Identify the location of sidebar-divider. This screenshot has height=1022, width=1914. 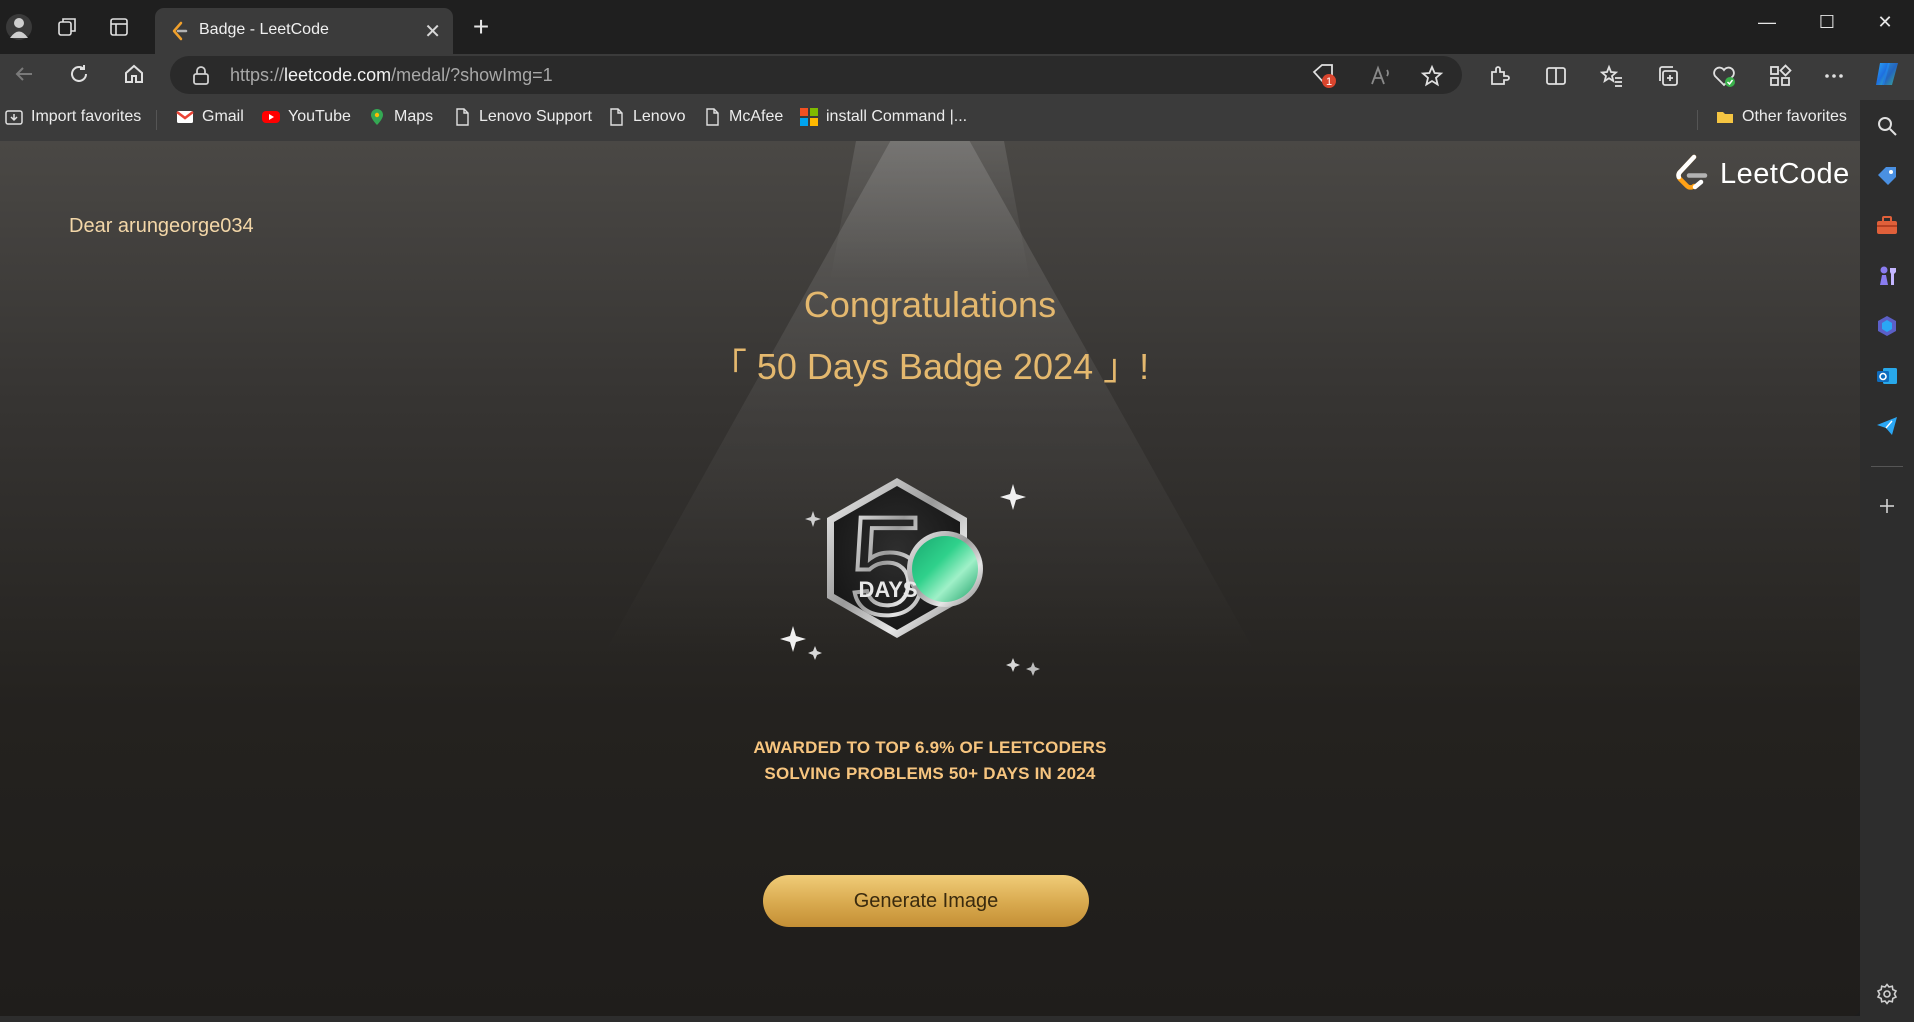
(1887, 466).